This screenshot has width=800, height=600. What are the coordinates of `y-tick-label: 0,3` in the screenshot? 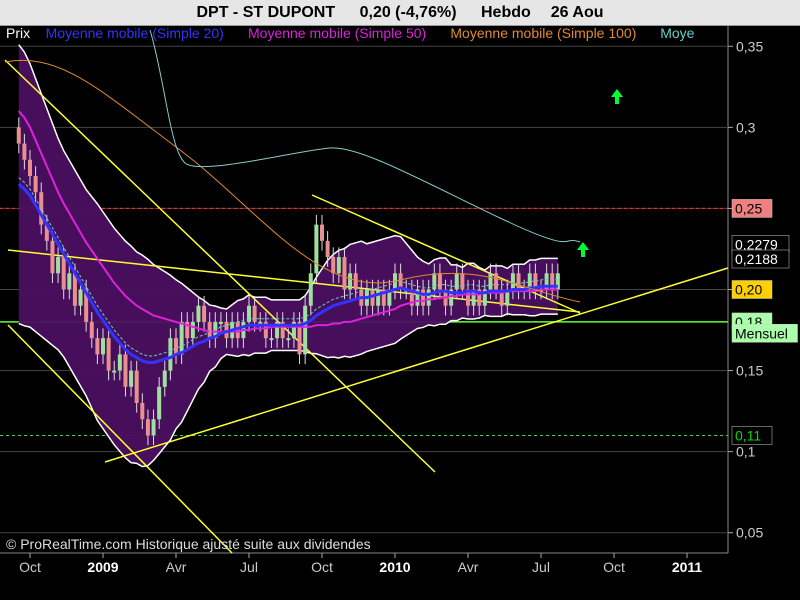 It's located at (746, 127).